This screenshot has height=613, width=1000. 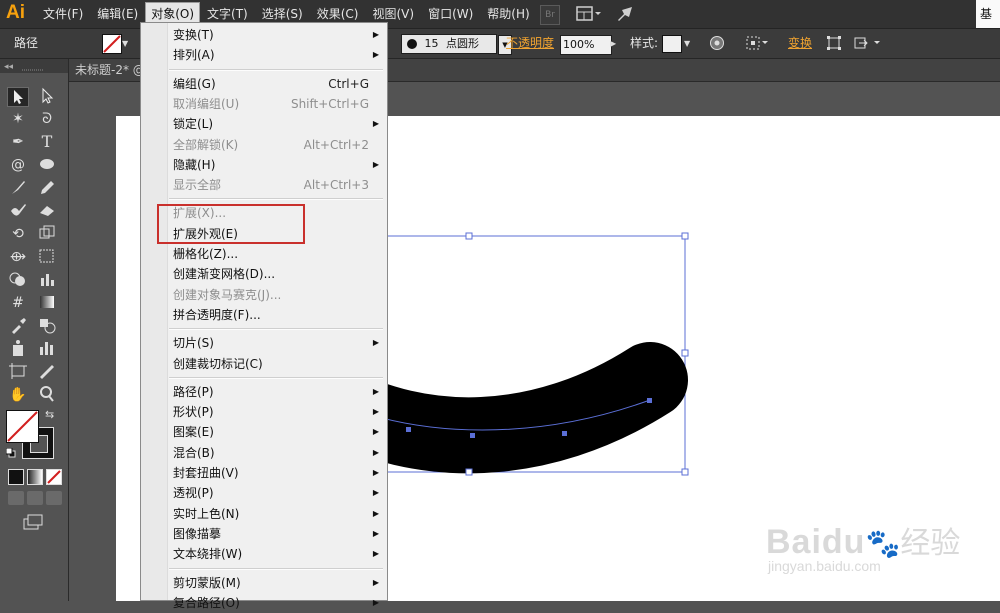 What do you see at coordinates (206, 103) in the screenshot?
I see `menu-option-label: 取消编组(U)` at bounding box center [206, 103].